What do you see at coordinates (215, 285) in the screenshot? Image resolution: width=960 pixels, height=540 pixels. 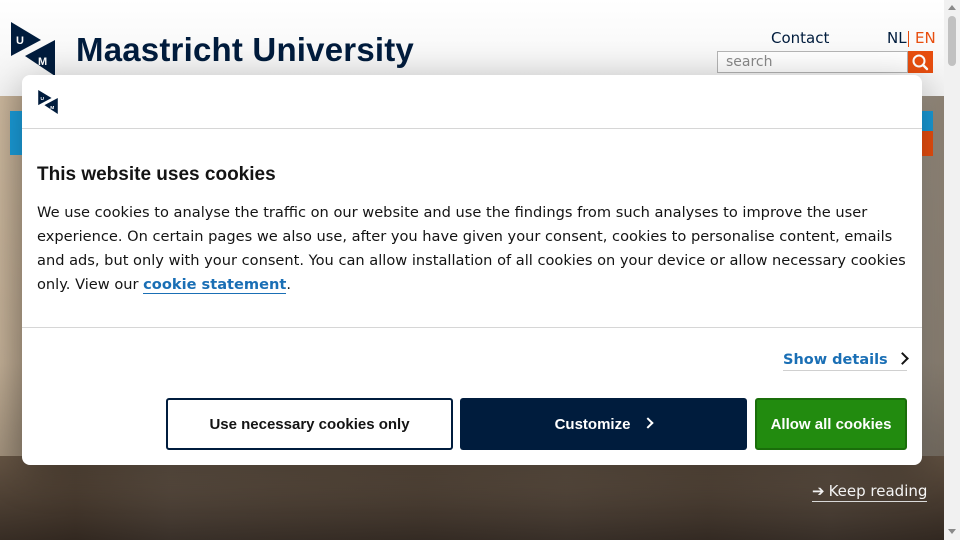 I see `cookie-statement-link: cookie statement` at bounding box center [215, 285].